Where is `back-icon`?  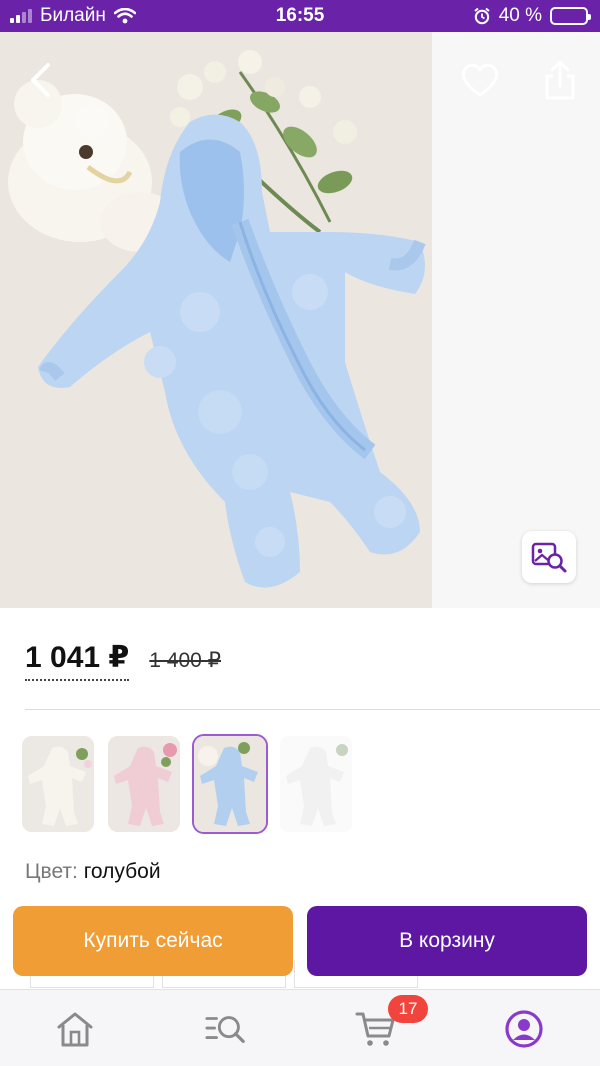 back-icon is located at coordinates (40, 80).